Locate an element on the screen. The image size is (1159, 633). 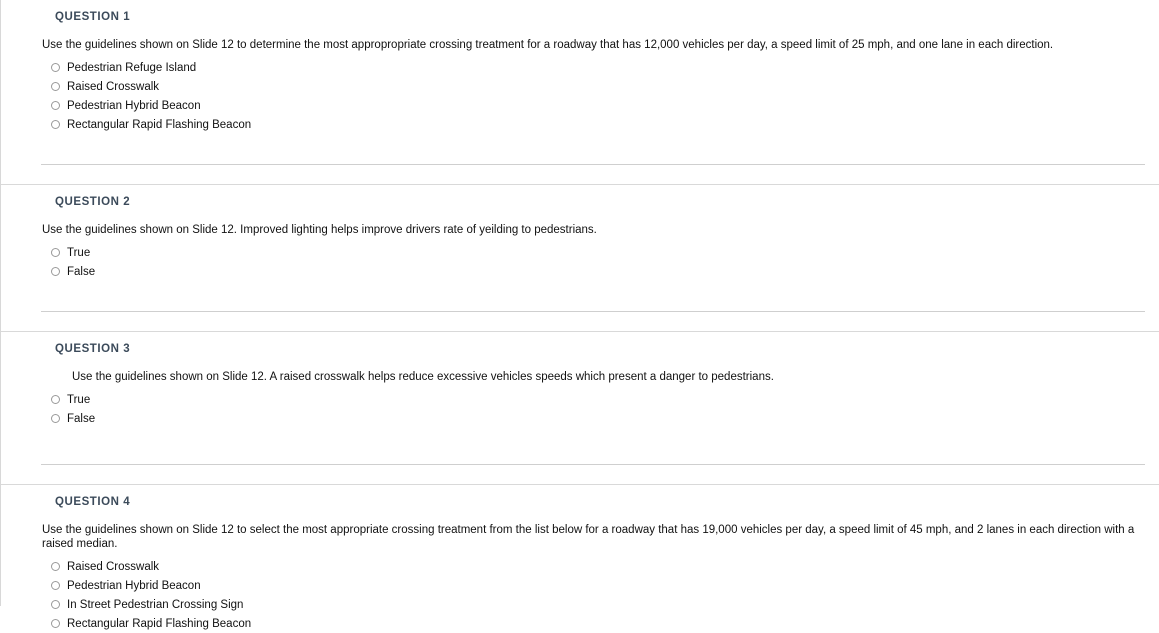
answer-option: Pedestrian Refuge Island is located at coordinates (580, 67).